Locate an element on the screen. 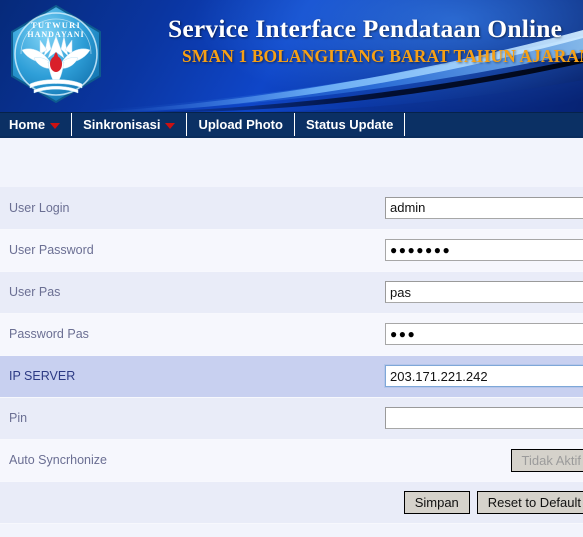 The image size is (583, 537). content-top-spacer is located at coordinates (291, 162).